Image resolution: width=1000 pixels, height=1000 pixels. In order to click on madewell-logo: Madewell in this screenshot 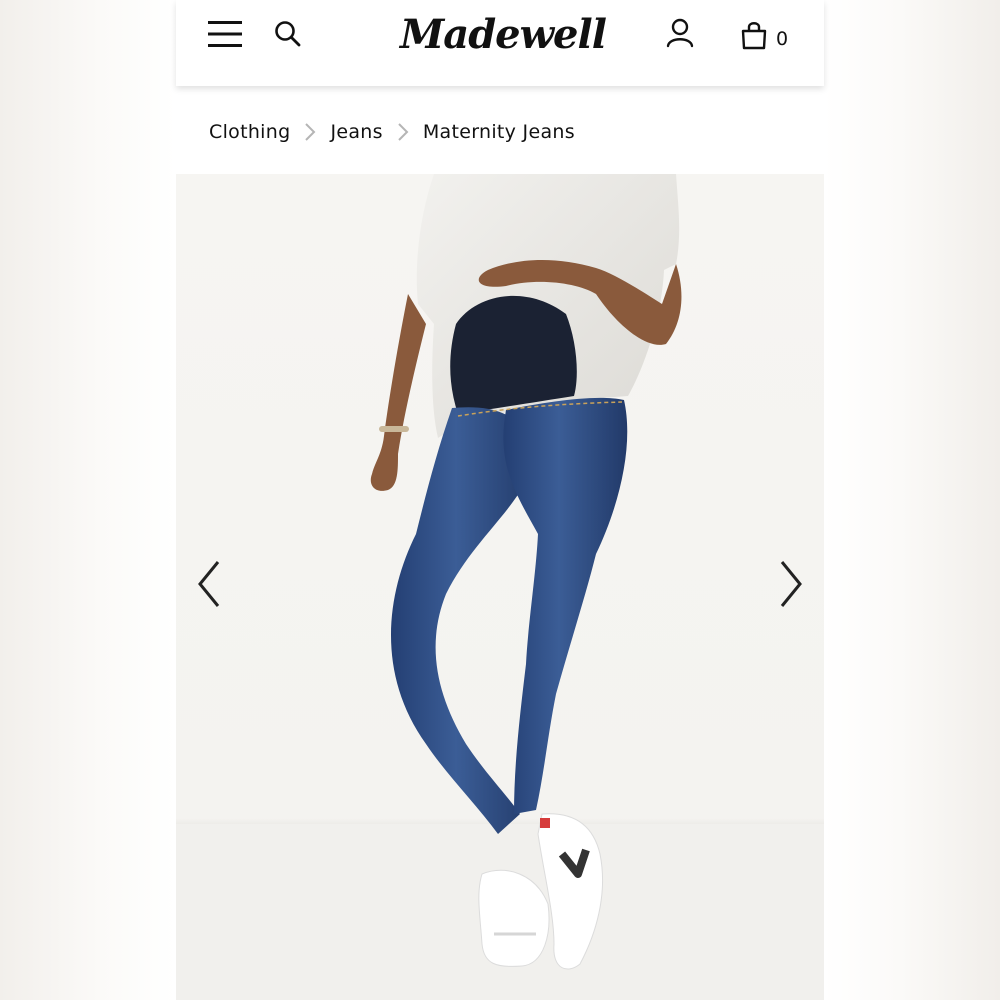, I will do `click(502, 36)`.